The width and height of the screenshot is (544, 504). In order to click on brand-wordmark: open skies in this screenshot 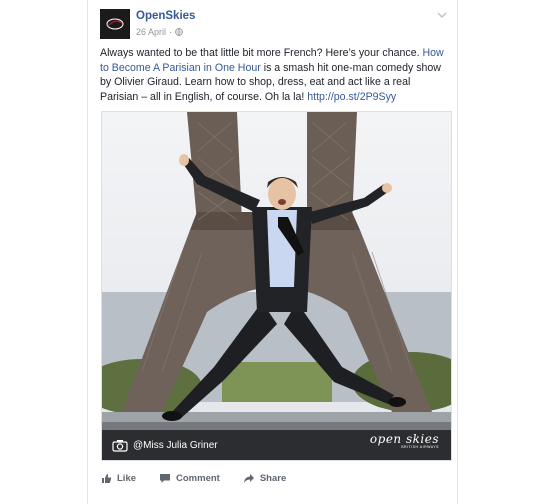, I will do `click(404, 439)`.